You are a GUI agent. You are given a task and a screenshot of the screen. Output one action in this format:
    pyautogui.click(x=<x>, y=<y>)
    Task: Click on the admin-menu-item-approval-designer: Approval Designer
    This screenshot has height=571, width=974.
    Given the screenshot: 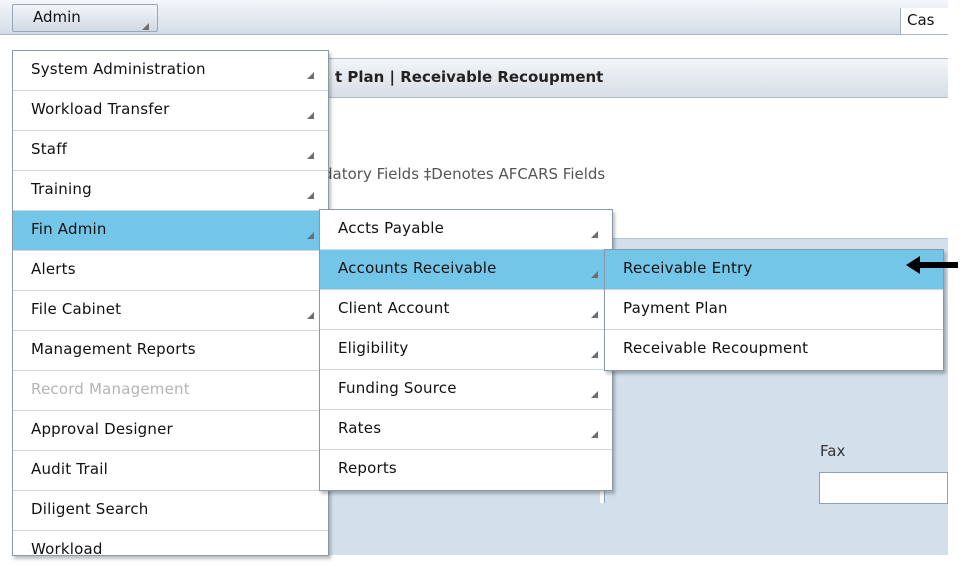 What is the action you would take?
    pyautogui.click(x=170, y=431)
    